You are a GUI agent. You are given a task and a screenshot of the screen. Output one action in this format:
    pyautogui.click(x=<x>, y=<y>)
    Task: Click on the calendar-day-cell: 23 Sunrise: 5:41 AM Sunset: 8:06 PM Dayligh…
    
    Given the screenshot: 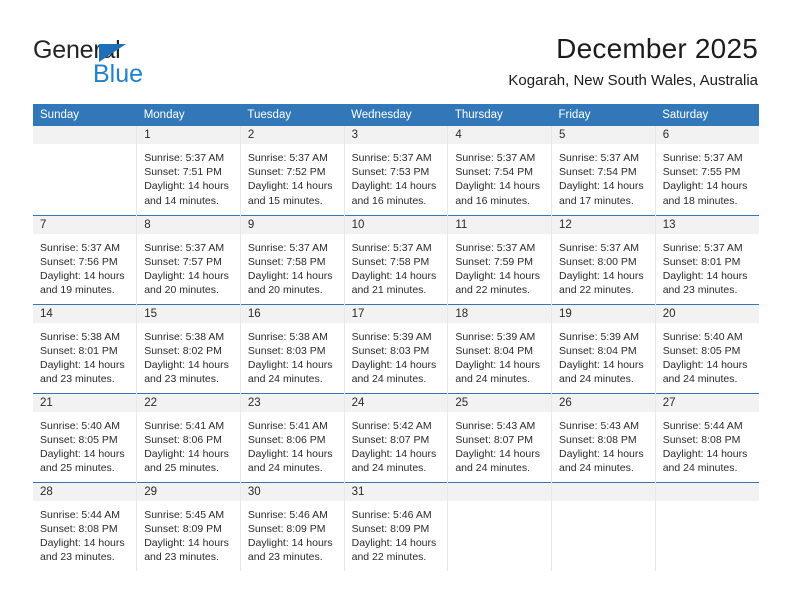 What is the action you would take?
    pyautogui.click(x=292, y=437)
    